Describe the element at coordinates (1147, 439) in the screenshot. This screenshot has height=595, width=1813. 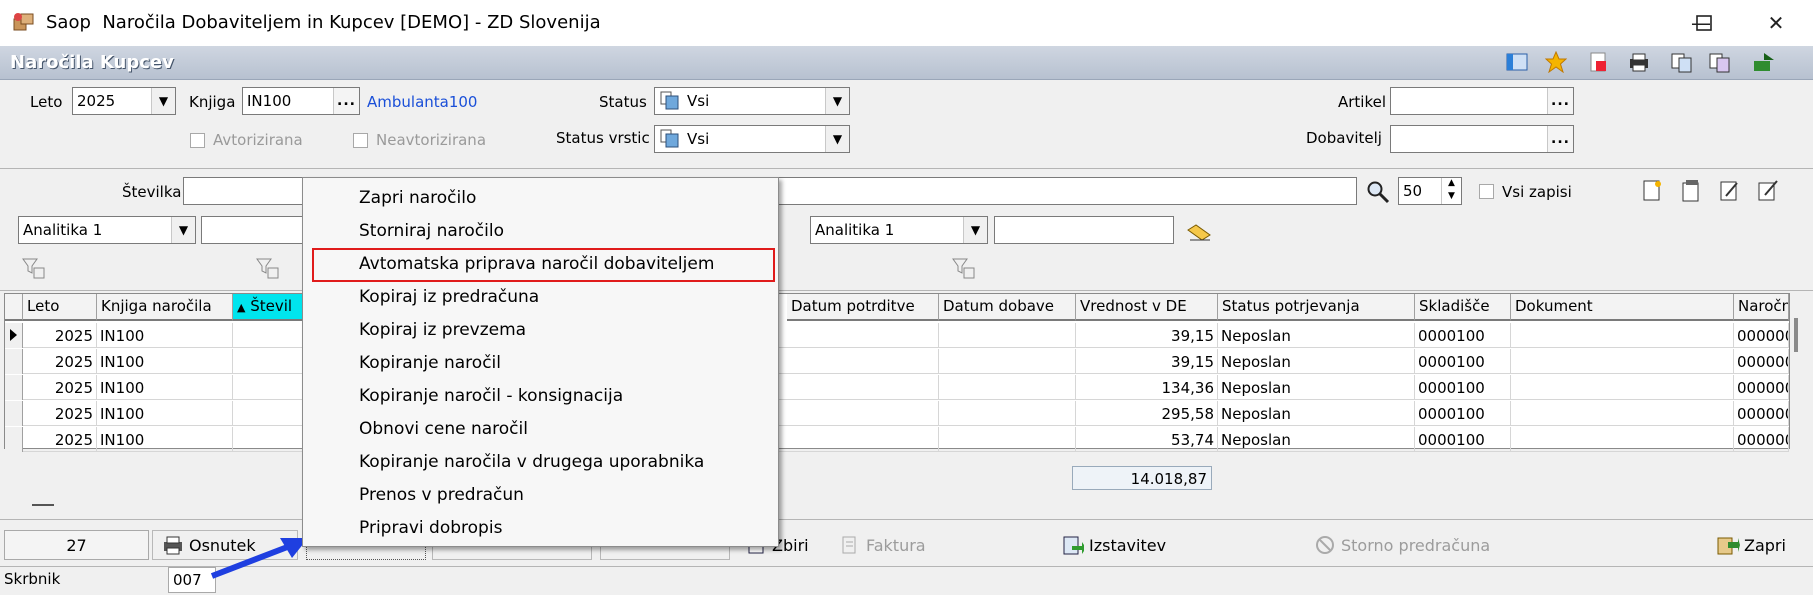
I see `cell-vrednost: 53,74` at that location.